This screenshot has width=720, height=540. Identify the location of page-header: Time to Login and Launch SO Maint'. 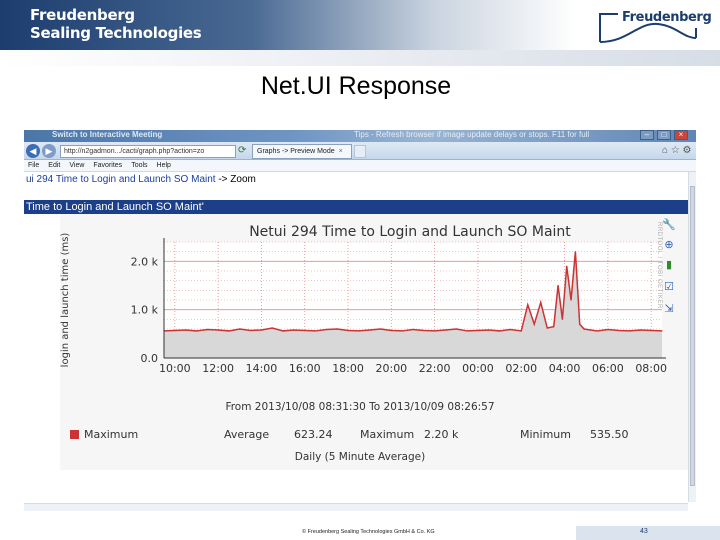
(356, 207).